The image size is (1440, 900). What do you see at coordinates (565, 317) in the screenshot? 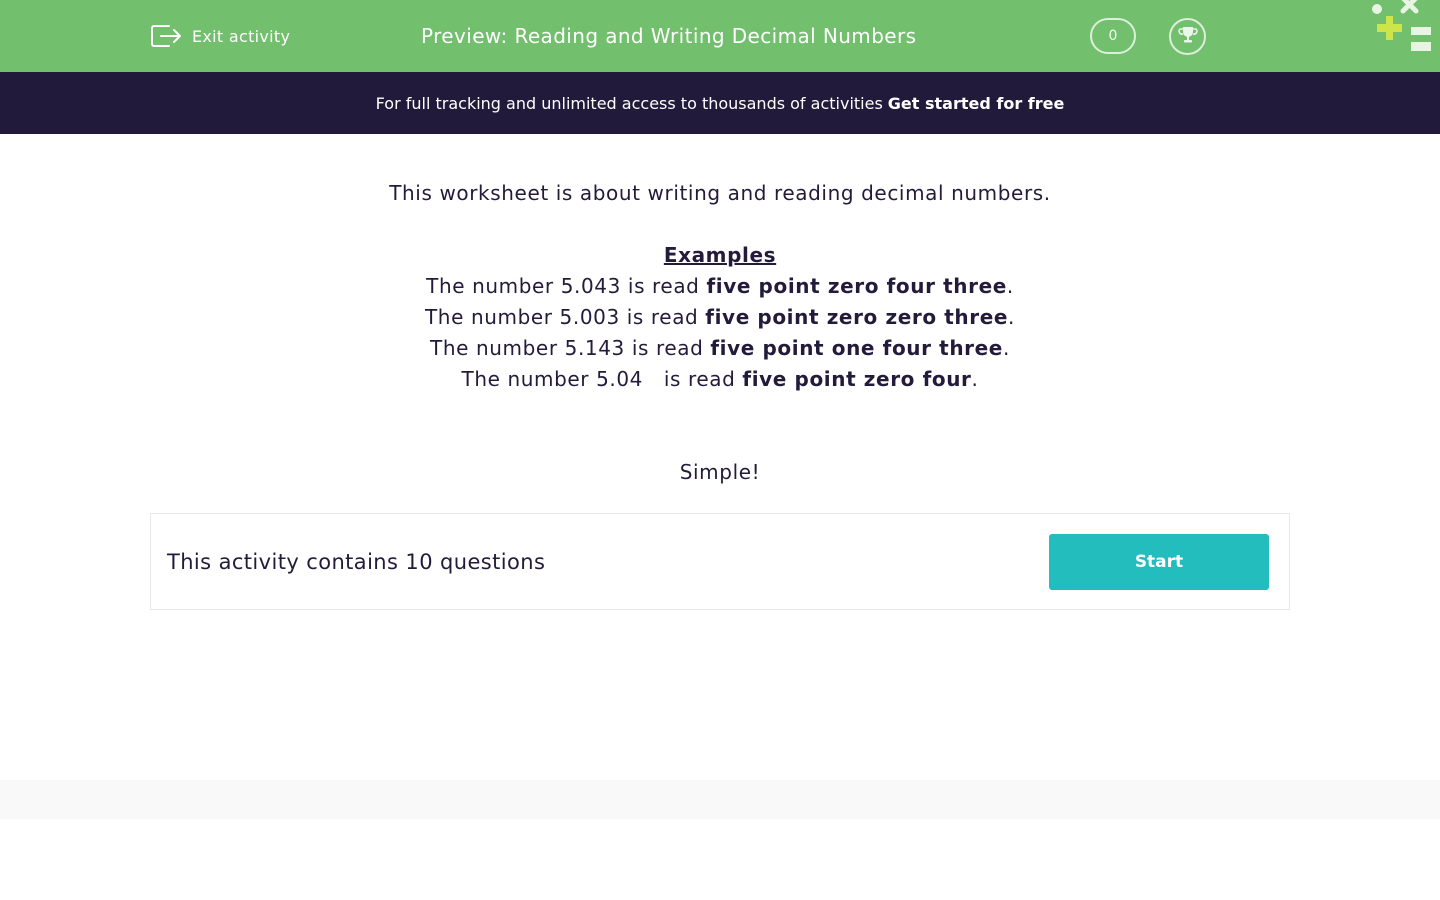
I see `example-prefix: The number 5.003 is read` at bounding box center [565, 317].